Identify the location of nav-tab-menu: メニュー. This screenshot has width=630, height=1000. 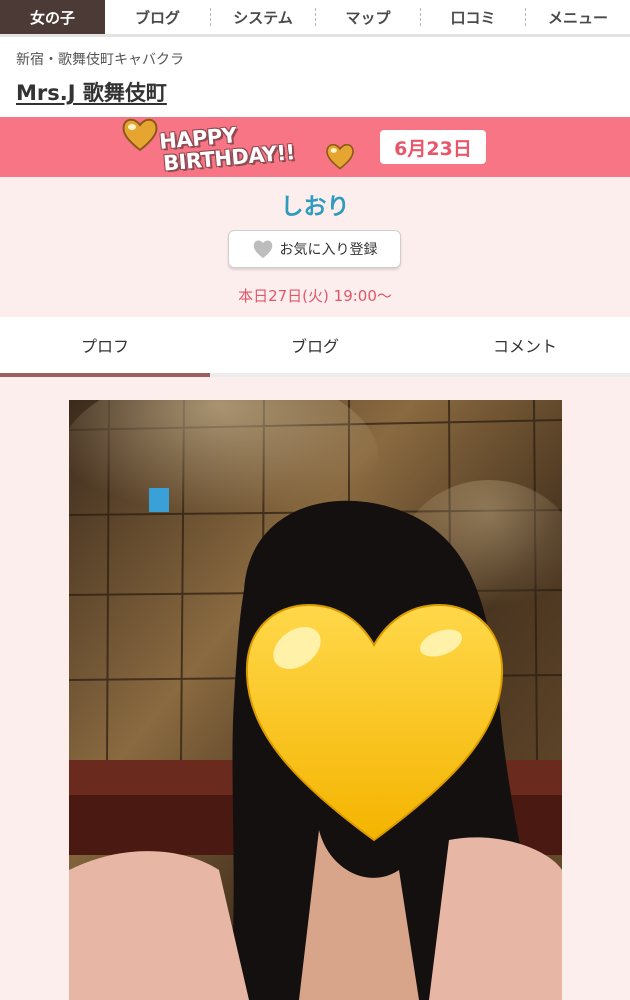
(578, 17).